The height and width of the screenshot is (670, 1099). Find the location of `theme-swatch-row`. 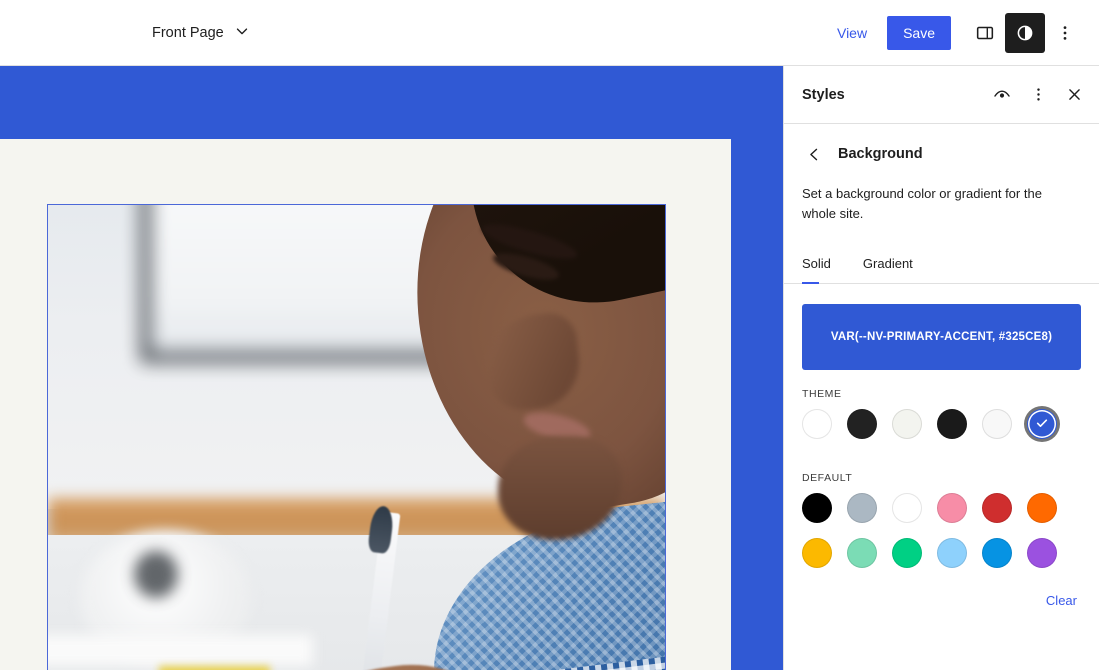

theme-swatch-row is located at coordinates (941, 431).